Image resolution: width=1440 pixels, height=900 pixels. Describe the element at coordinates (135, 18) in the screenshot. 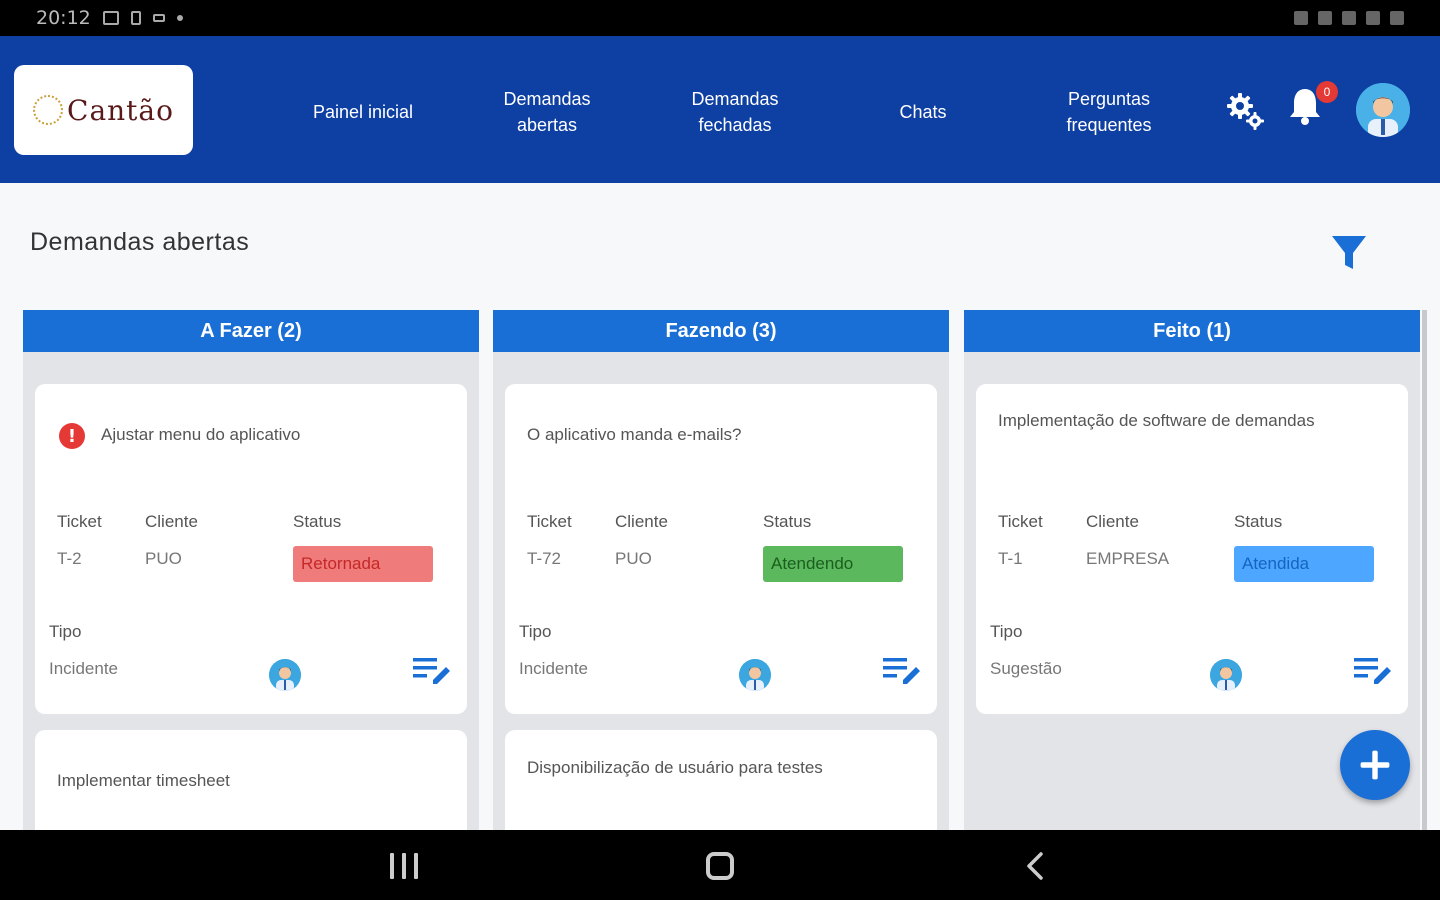

I see `n-notification-icon` at that location.